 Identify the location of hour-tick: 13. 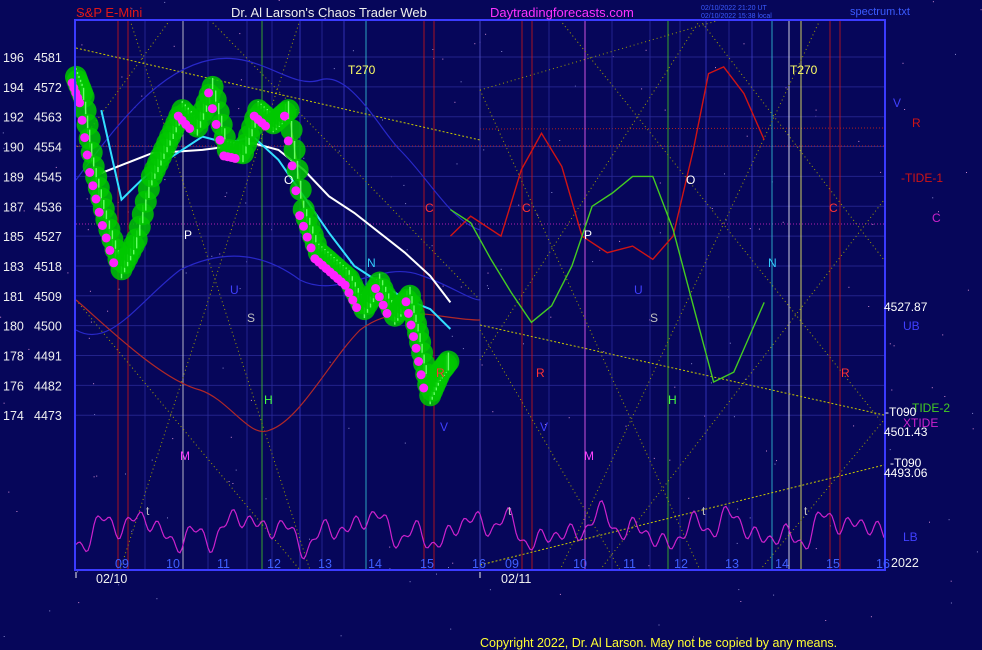
(732, 564).